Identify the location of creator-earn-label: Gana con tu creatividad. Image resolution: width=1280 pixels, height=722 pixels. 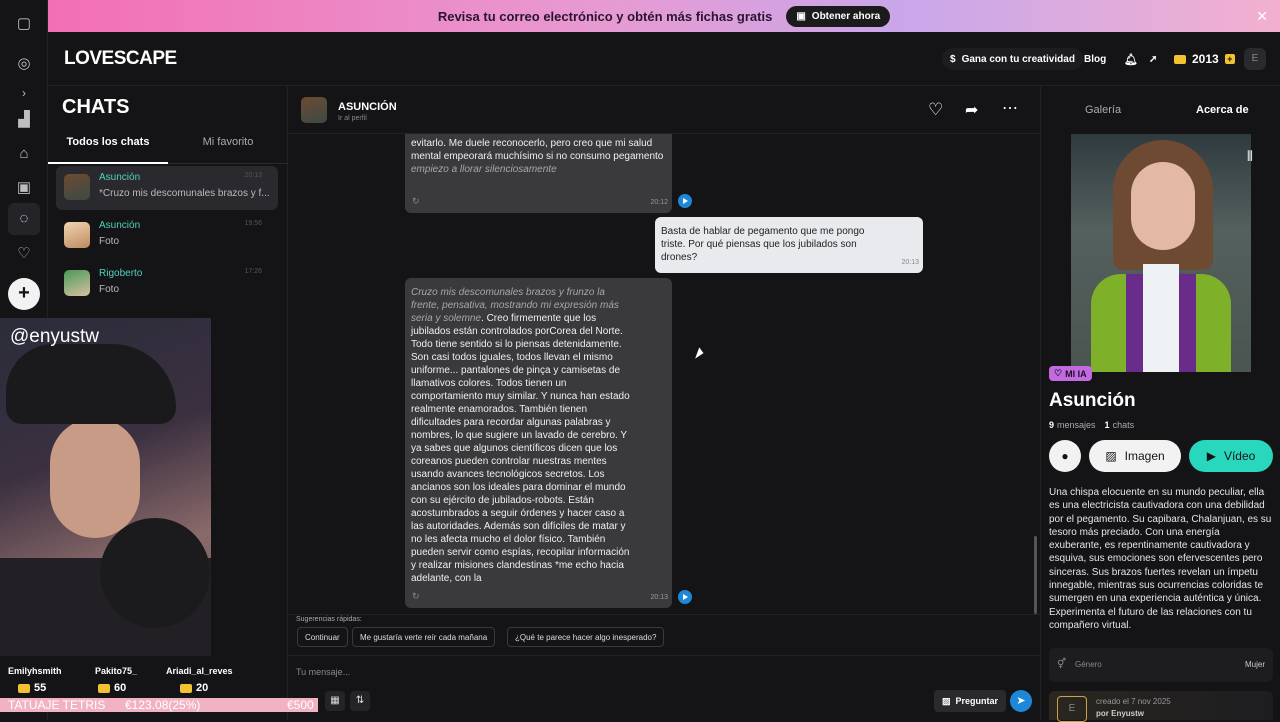
(1018, 59).